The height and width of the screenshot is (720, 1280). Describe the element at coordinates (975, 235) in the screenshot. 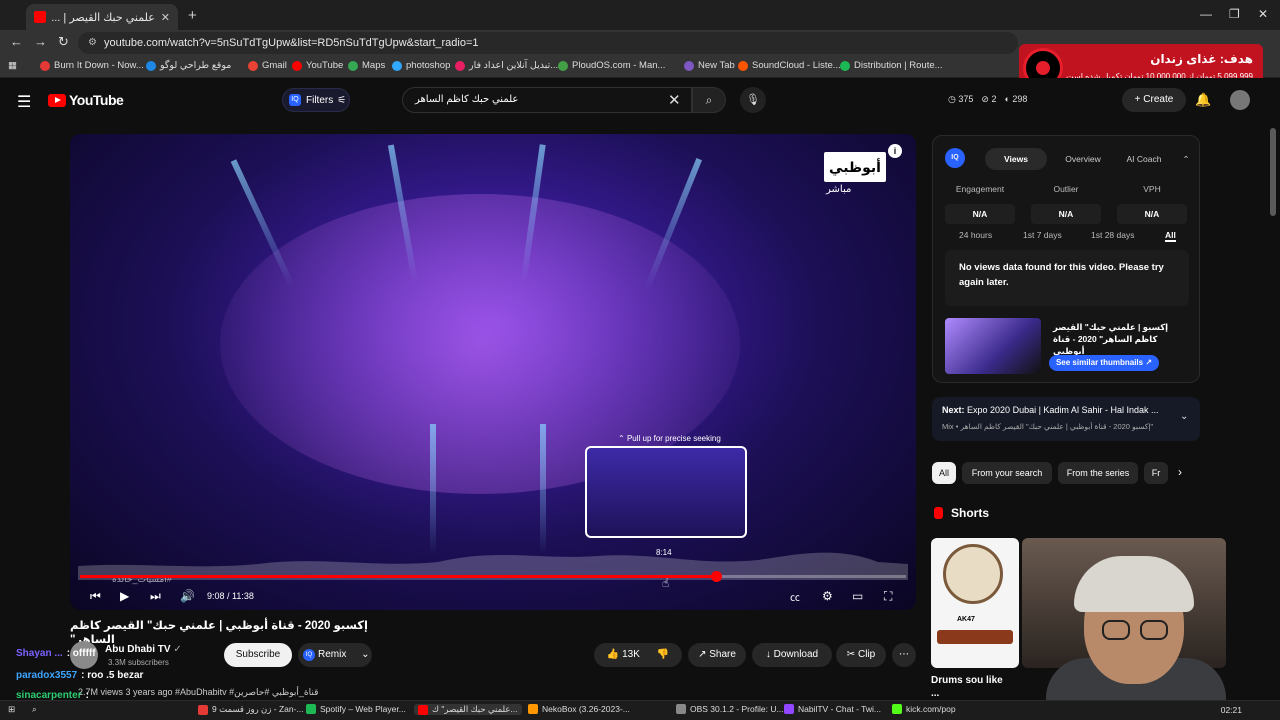

I see `range-24-hours: 24 hours` at that location.